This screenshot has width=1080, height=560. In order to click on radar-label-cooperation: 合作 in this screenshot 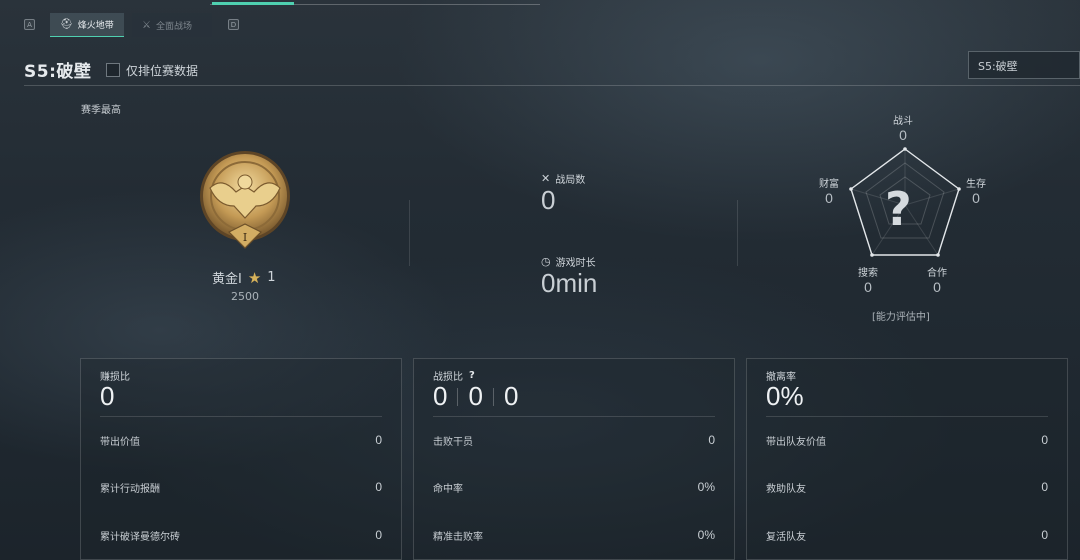, I will do `click(937, 273)`.